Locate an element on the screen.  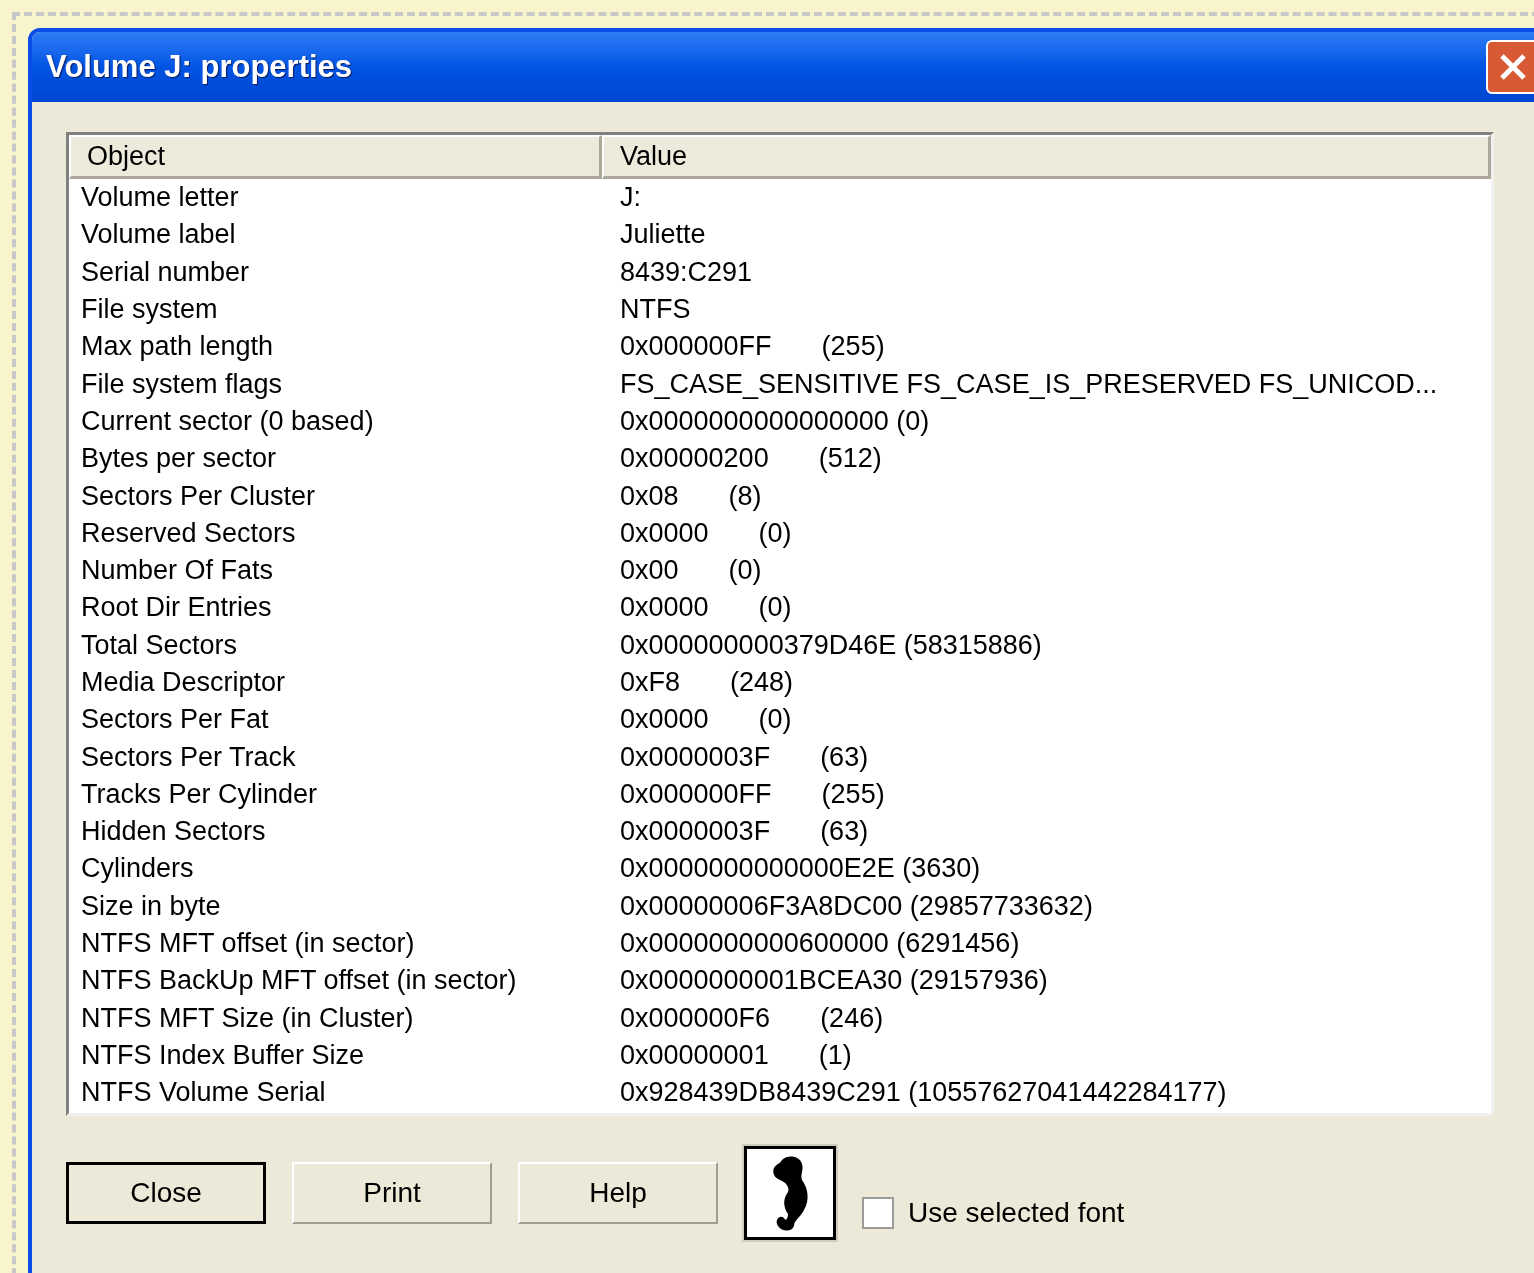
table-cell-text: 0x08 is located at coordinates (649, 496).